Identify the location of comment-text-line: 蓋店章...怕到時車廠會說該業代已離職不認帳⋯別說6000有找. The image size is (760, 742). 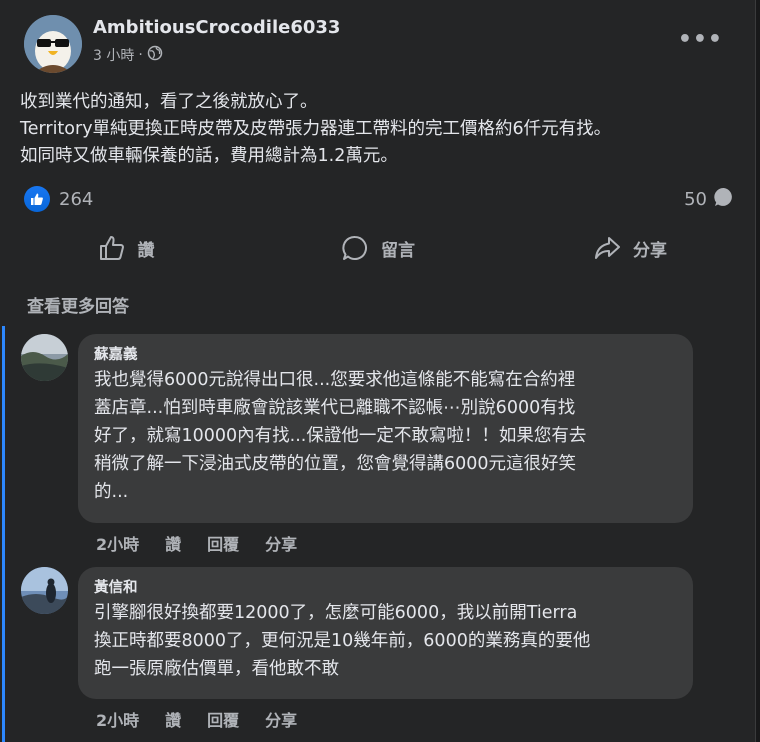
(335, 408).